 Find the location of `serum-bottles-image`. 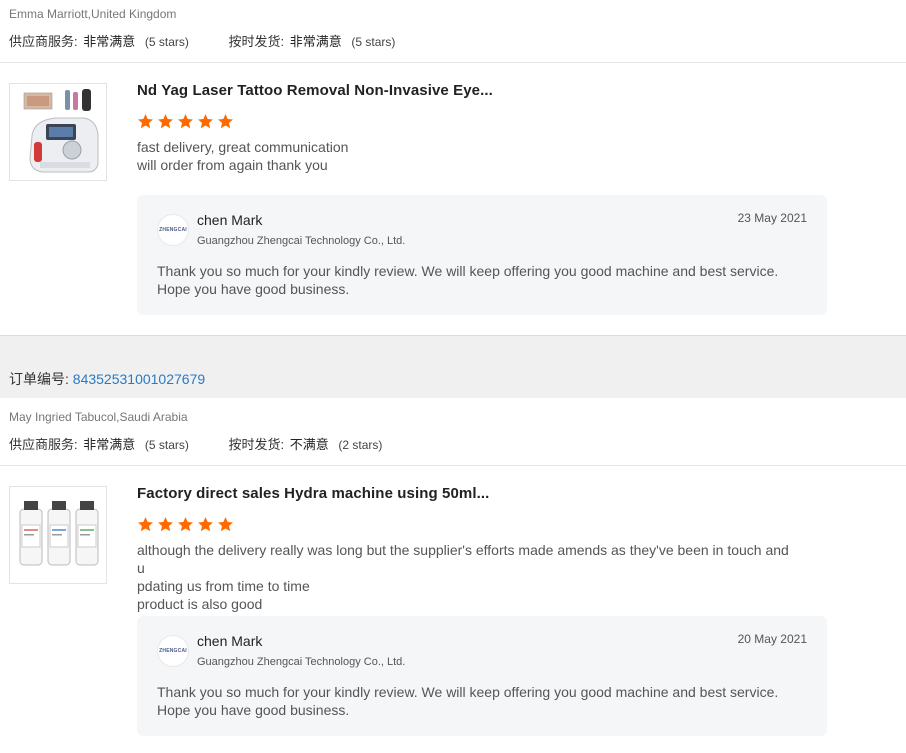

serum-bottles-image is located at coordinates (59, 533).